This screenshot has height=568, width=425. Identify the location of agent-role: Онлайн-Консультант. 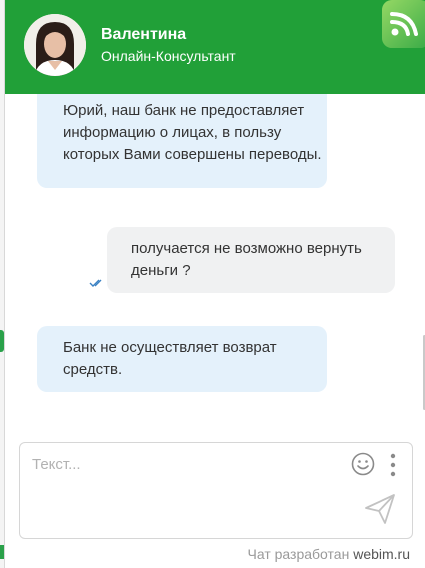
(168, 56).